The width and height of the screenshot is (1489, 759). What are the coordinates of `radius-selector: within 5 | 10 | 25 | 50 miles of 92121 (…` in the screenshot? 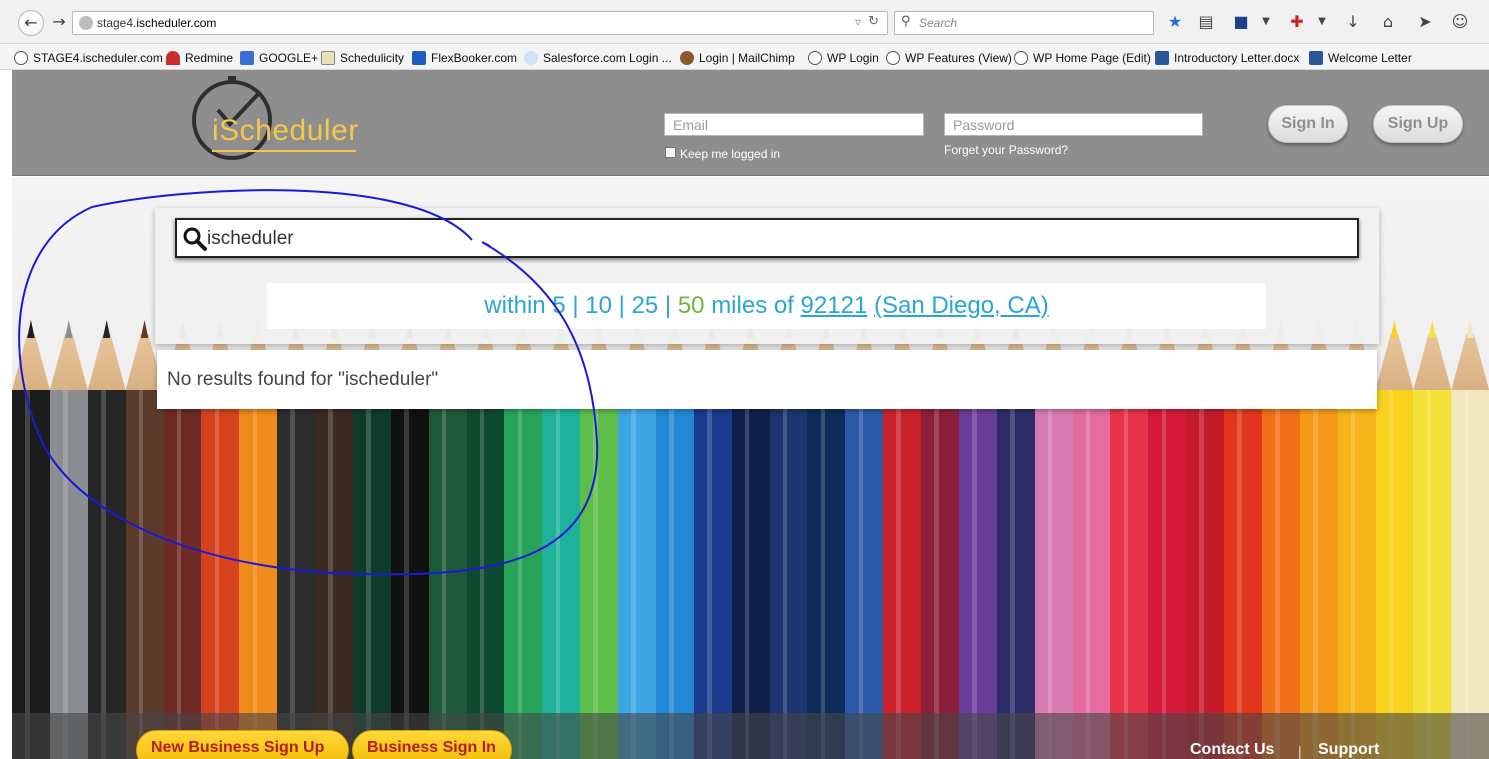 It's located at (766, 306).